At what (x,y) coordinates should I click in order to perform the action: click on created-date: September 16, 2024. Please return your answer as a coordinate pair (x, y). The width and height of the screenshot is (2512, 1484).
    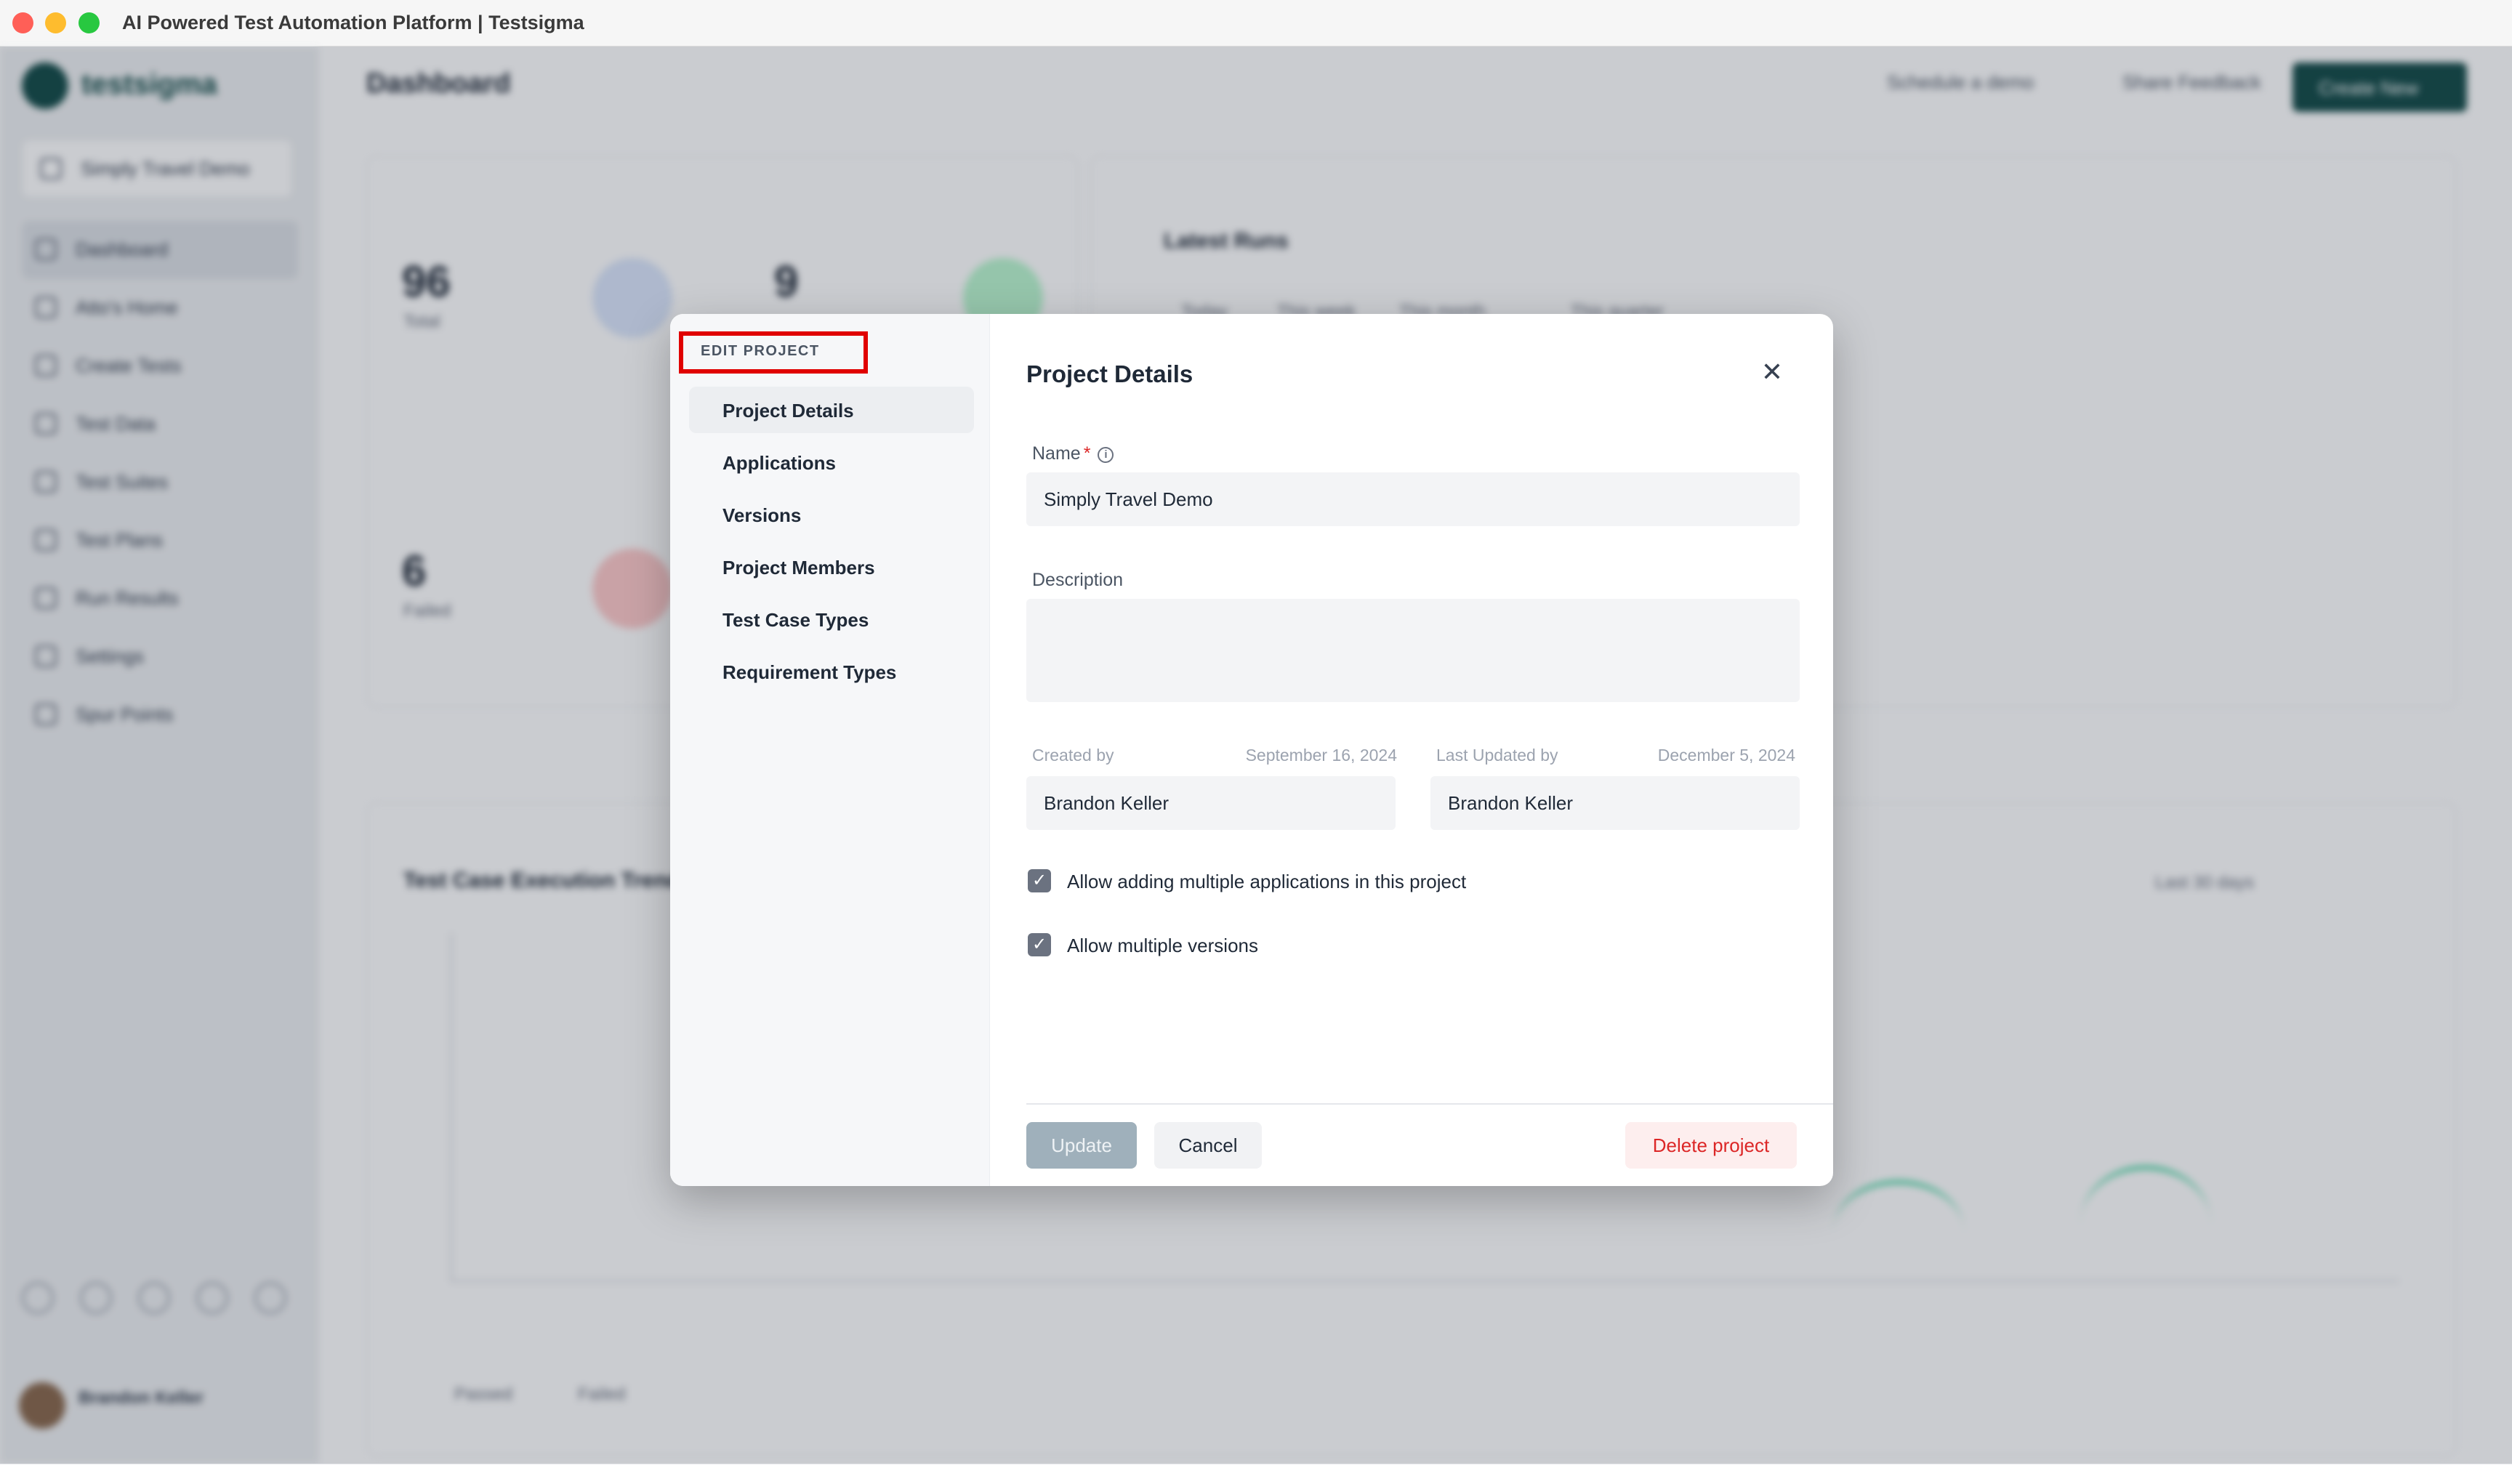
    Looking at the image, I should click on (1321, 756).